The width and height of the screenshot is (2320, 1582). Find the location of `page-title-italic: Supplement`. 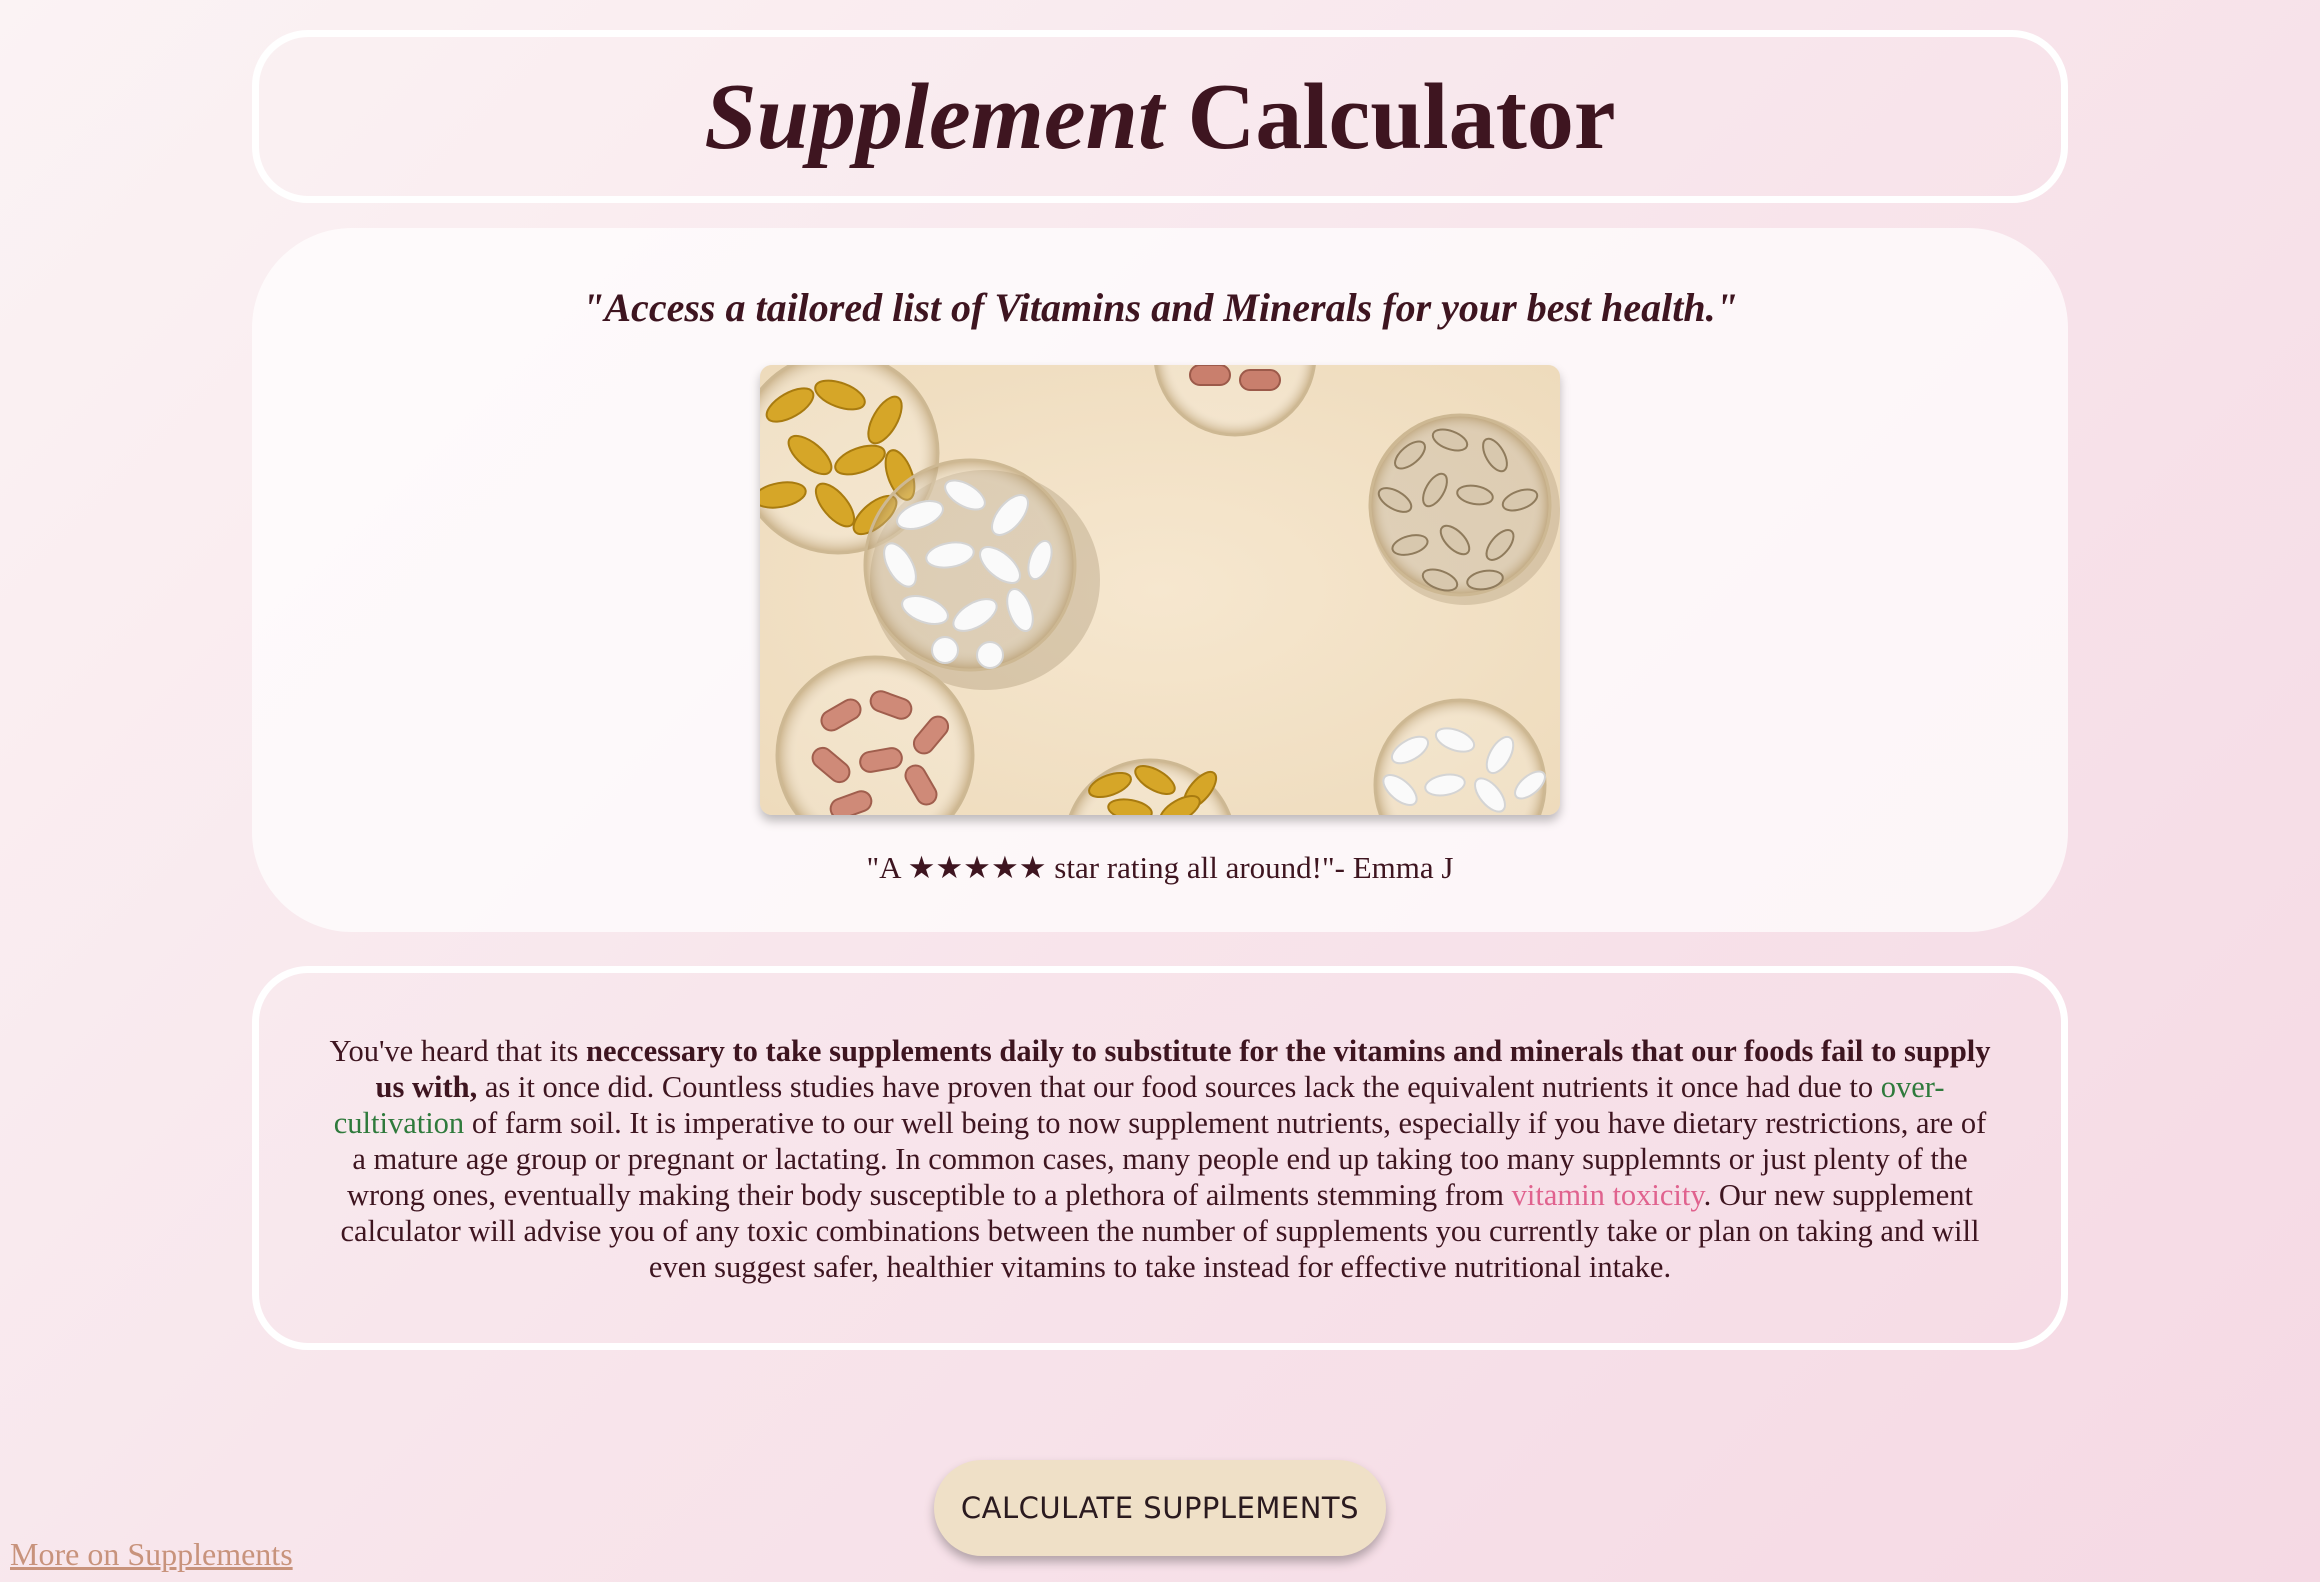

page-title-italic: Supplement is located at coordinates (934, 116).